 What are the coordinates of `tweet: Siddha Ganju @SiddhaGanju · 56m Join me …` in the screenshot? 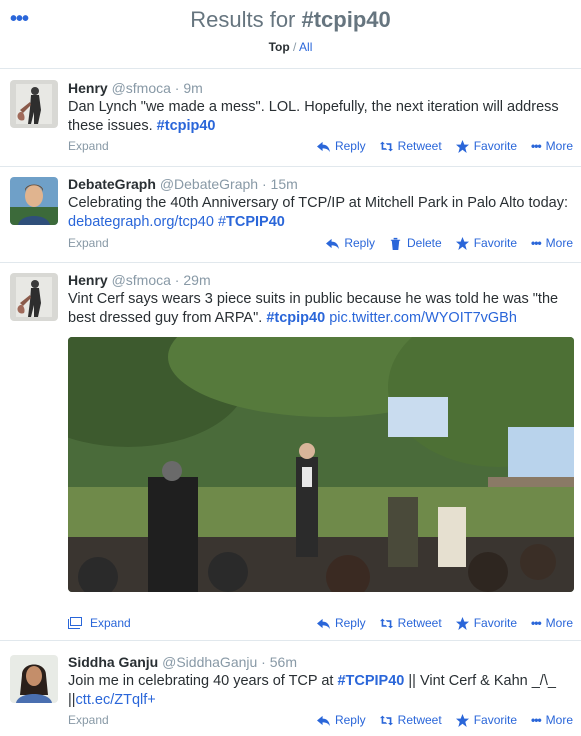 It's located at (290, 688).